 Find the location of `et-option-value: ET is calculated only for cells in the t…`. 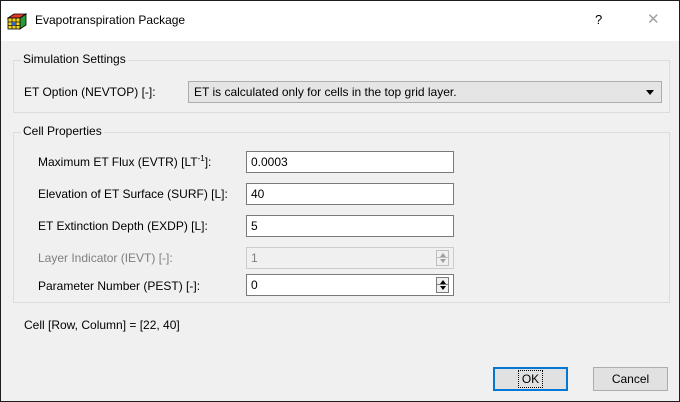

et-option-value: ET is calculated only for cells in the t… is located at coordinates (325, 92).